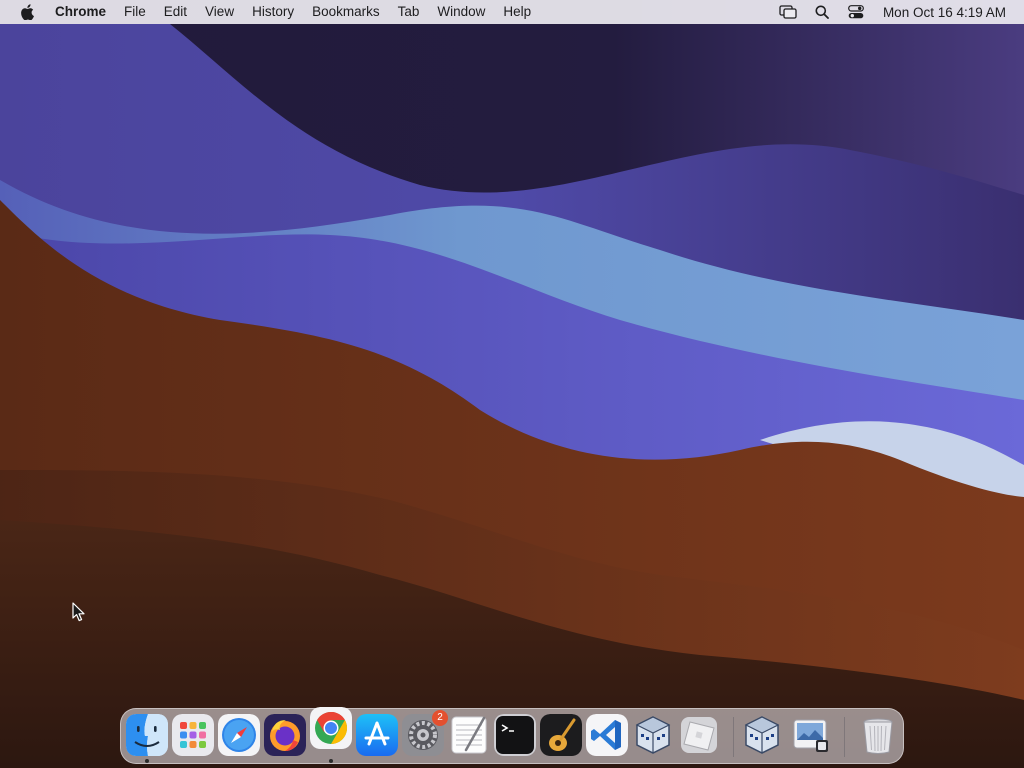 This screenshot has height=768, width=1024. I want to click on firefox-icon, so click(285, 735).